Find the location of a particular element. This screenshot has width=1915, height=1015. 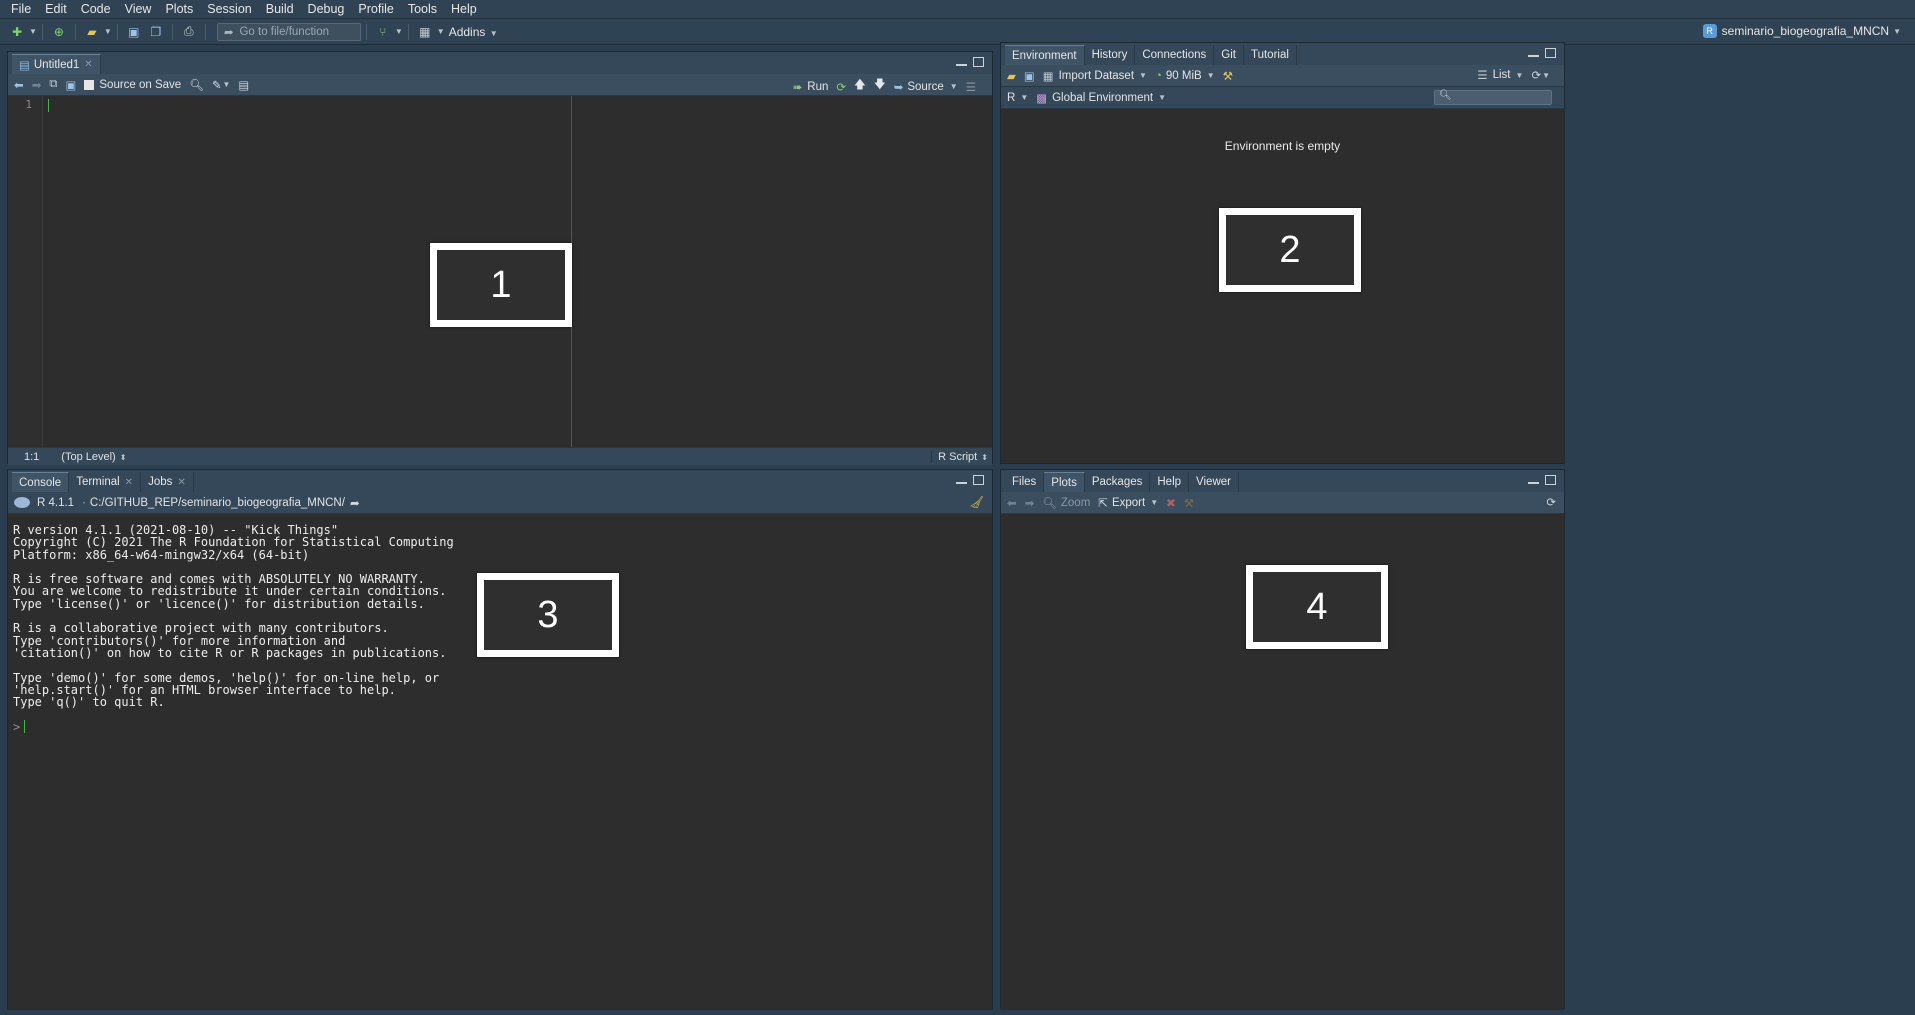

print-icon: ⎙ is located at coordinates (189, 32).